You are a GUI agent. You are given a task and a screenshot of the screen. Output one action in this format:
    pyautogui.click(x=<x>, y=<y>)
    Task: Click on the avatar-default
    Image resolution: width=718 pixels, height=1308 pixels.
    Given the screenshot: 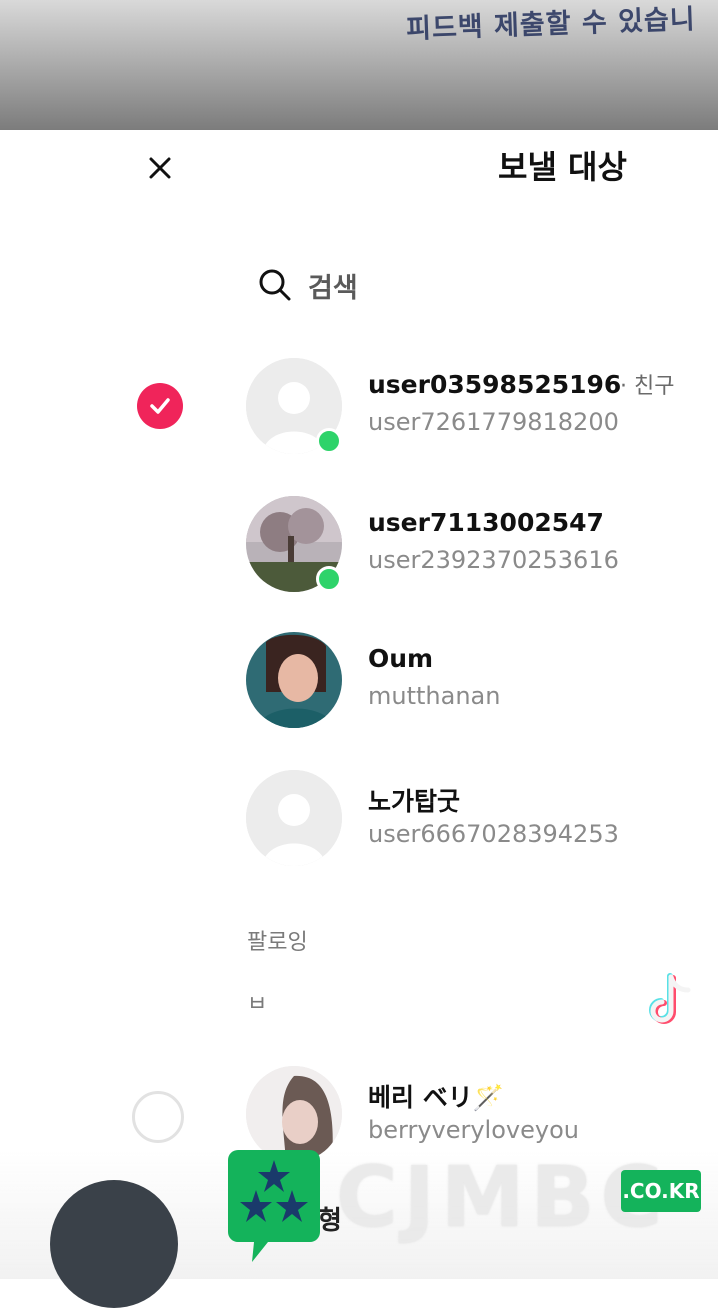 What is the action you would take?
    pyautogui.click(x=294, y=818)
    